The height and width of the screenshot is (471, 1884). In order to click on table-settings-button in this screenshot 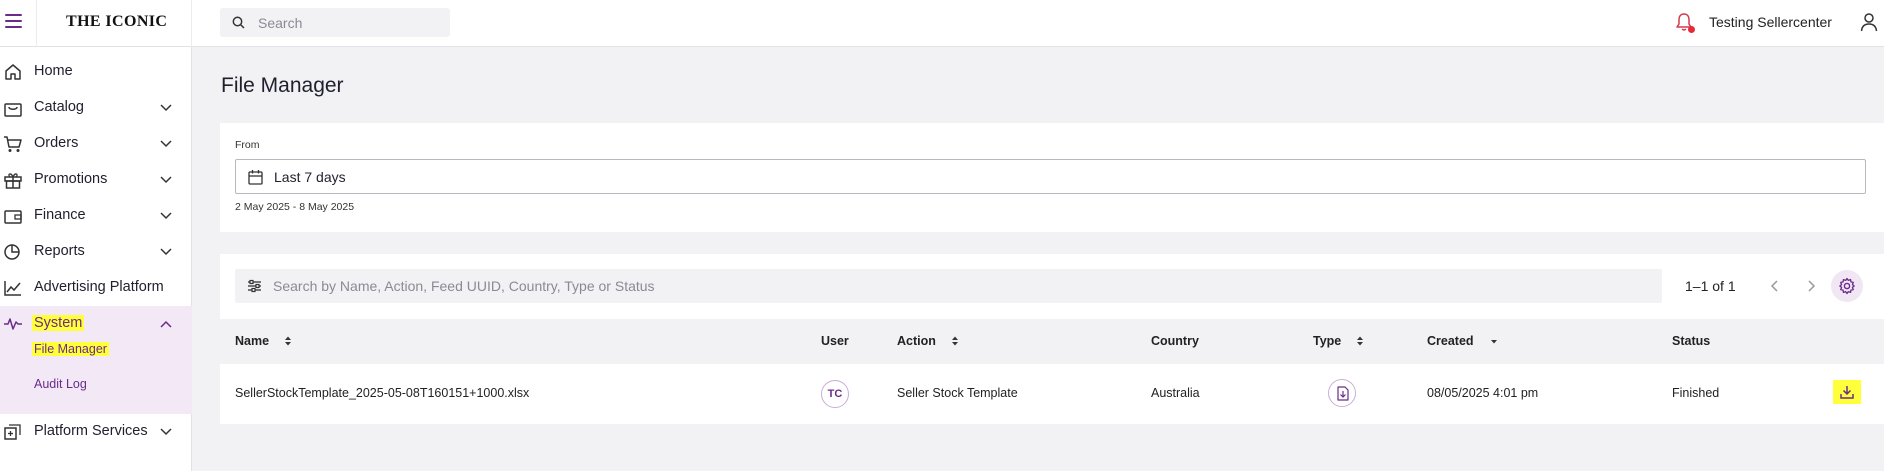, I will do `click(1847, 286)`.